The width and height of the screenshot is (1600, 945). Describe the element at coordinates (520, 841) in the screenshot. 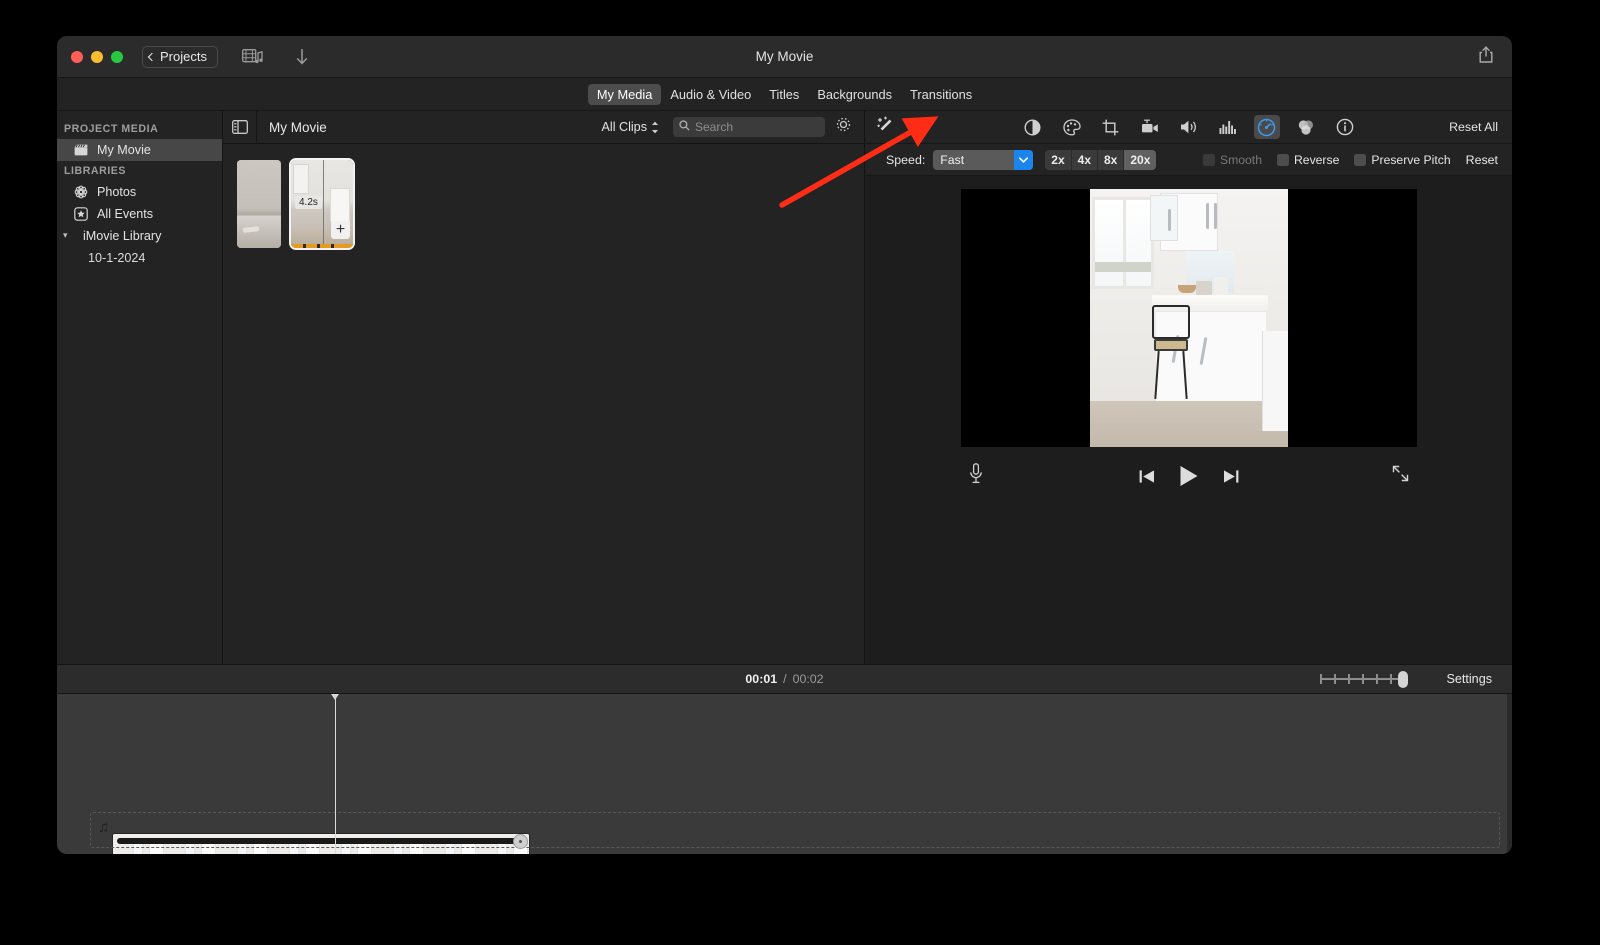

I see `speed-handle-icon` at that location.